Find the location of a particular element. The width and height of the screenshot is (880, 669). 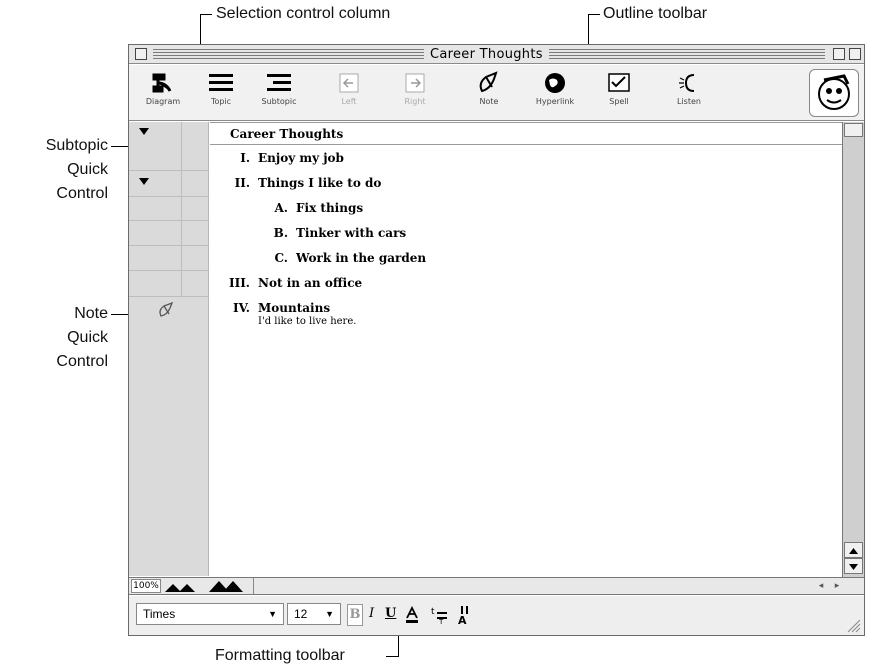

outline-number: II. is located at coordinates (242, 183).